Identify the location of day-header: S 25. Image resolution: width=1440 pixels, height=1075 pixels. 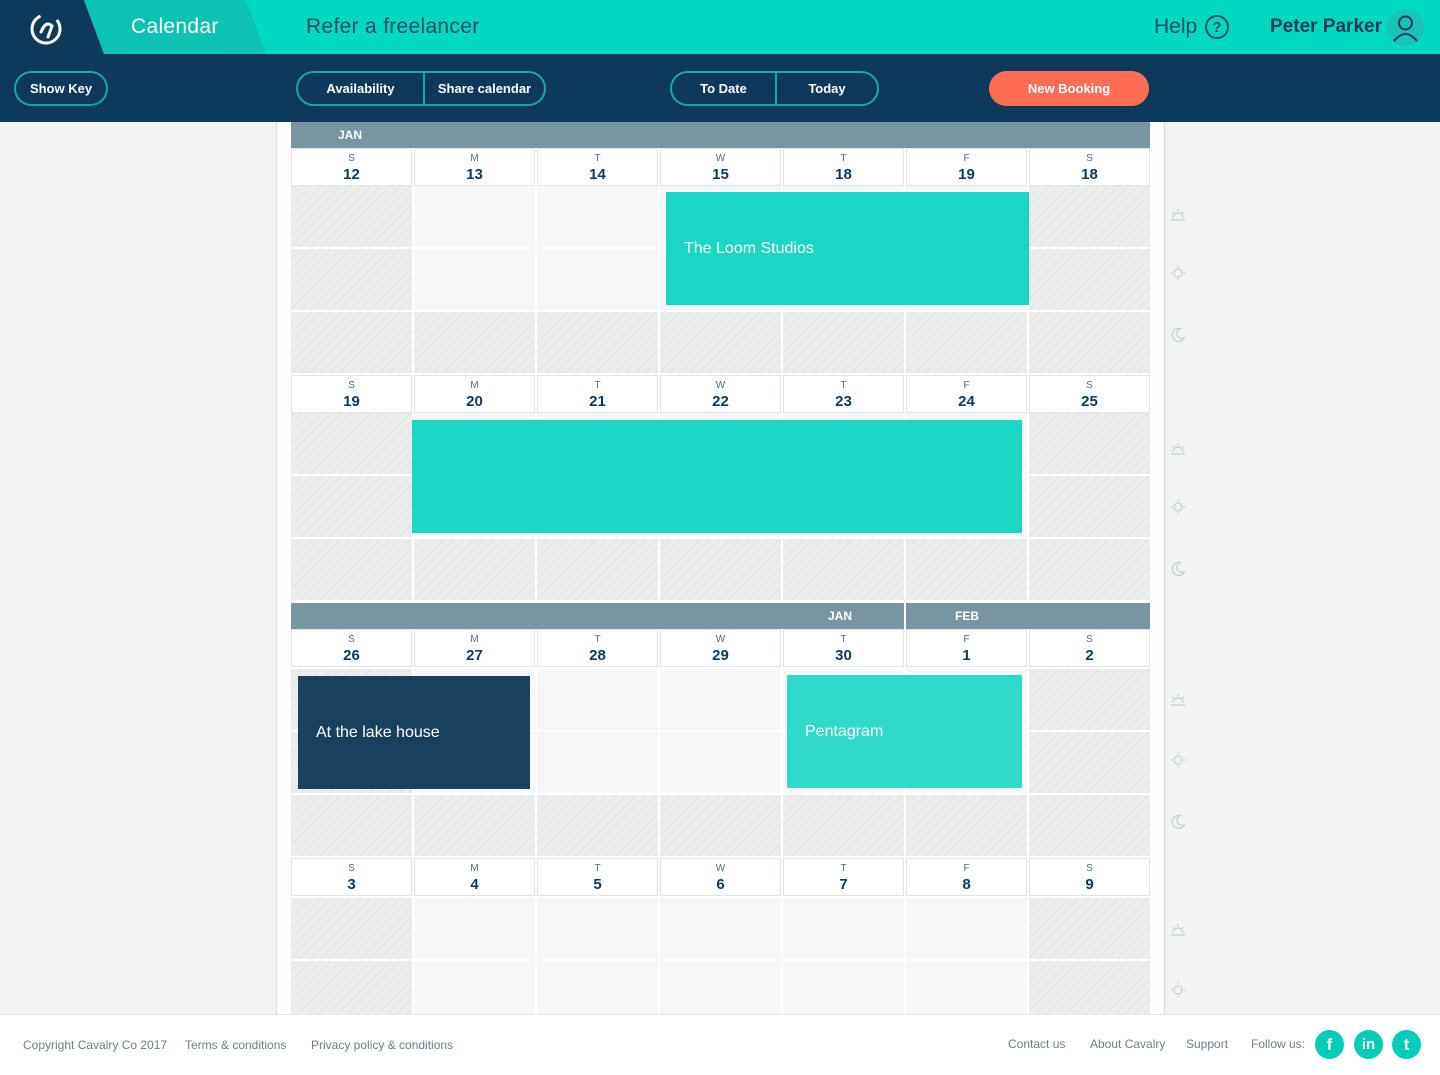
(1089, 394).